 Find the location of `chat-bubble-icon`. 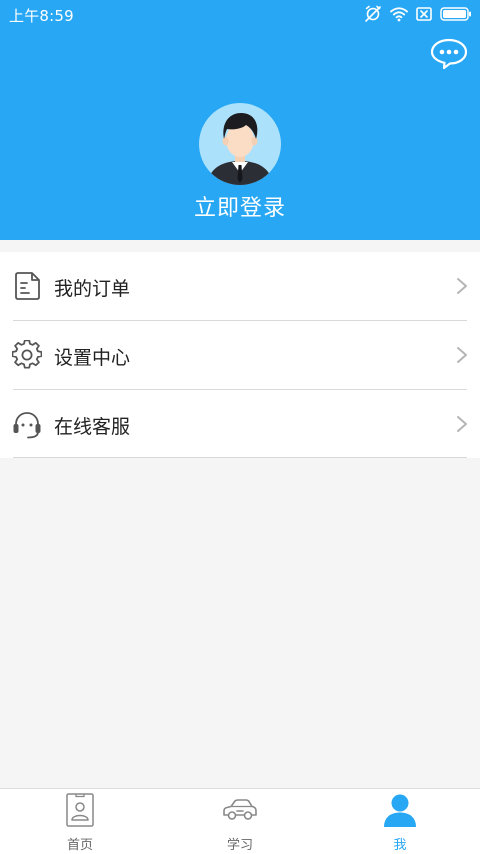

chat-bubble-icon is located at coordinates (449, 54).